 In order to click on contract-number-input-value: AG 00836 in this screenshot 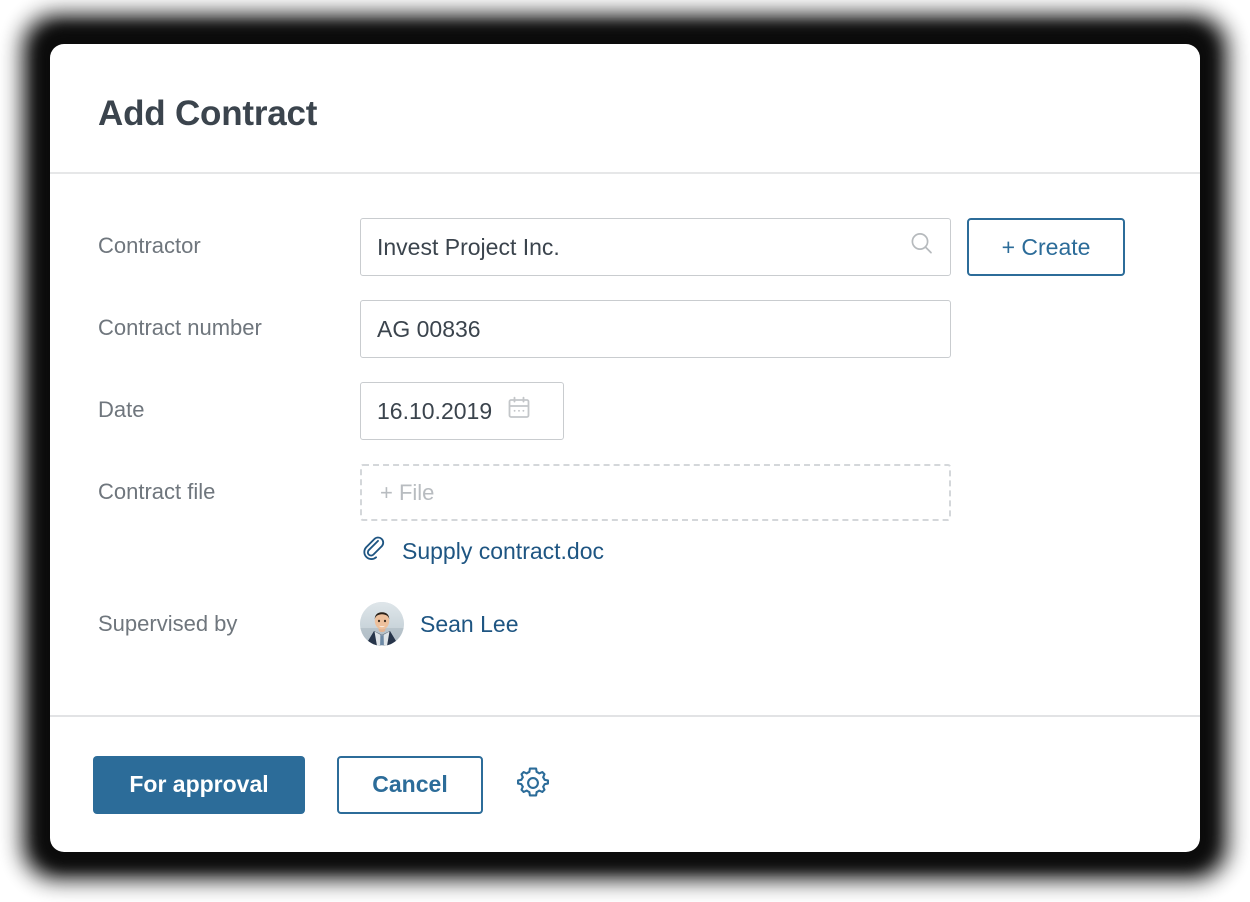, I will do `click(429, 328)`.